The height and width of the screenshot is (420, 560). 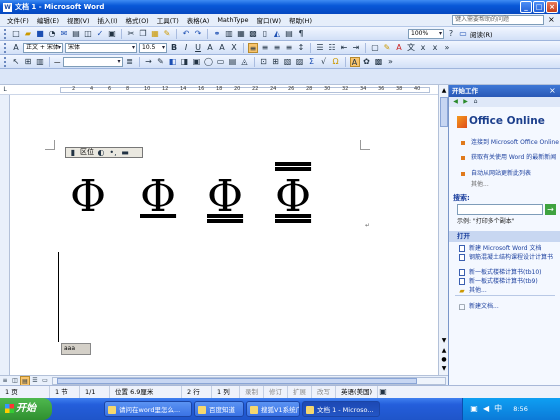 What do you see at coordinates (225, 197) in the screenshot?
I see `phi-glyph-double-underline: Φ` at bounding box center [225, 197].